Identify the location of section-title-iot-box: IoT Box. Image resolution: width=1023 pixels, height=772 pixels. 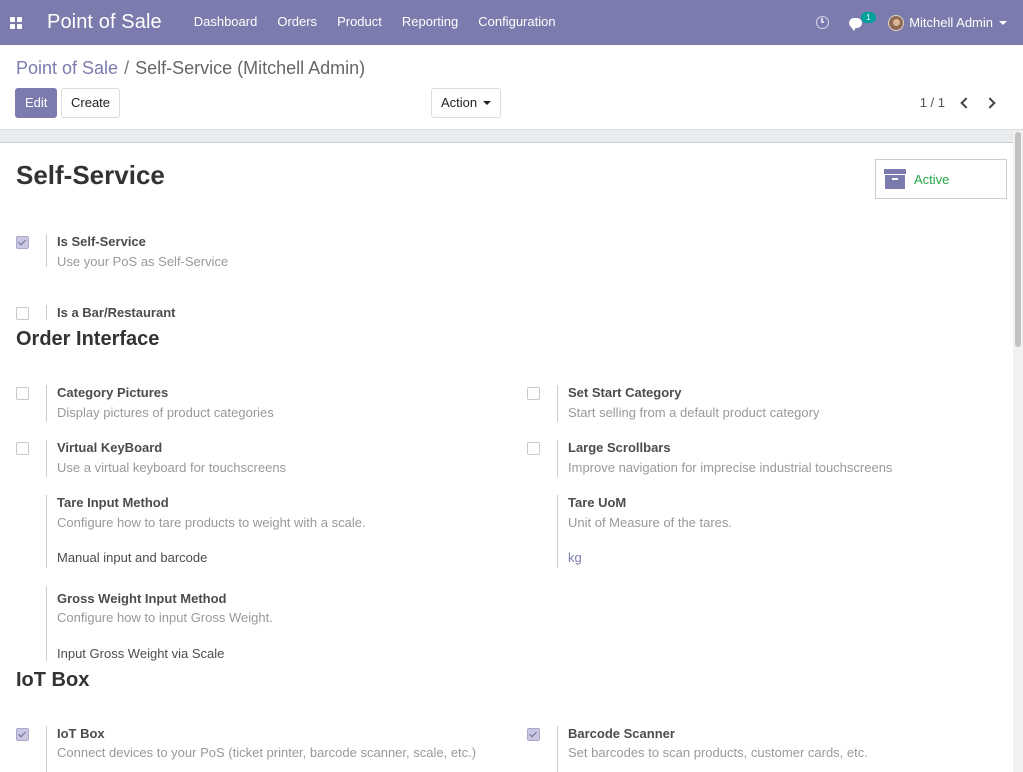
(53, 680).